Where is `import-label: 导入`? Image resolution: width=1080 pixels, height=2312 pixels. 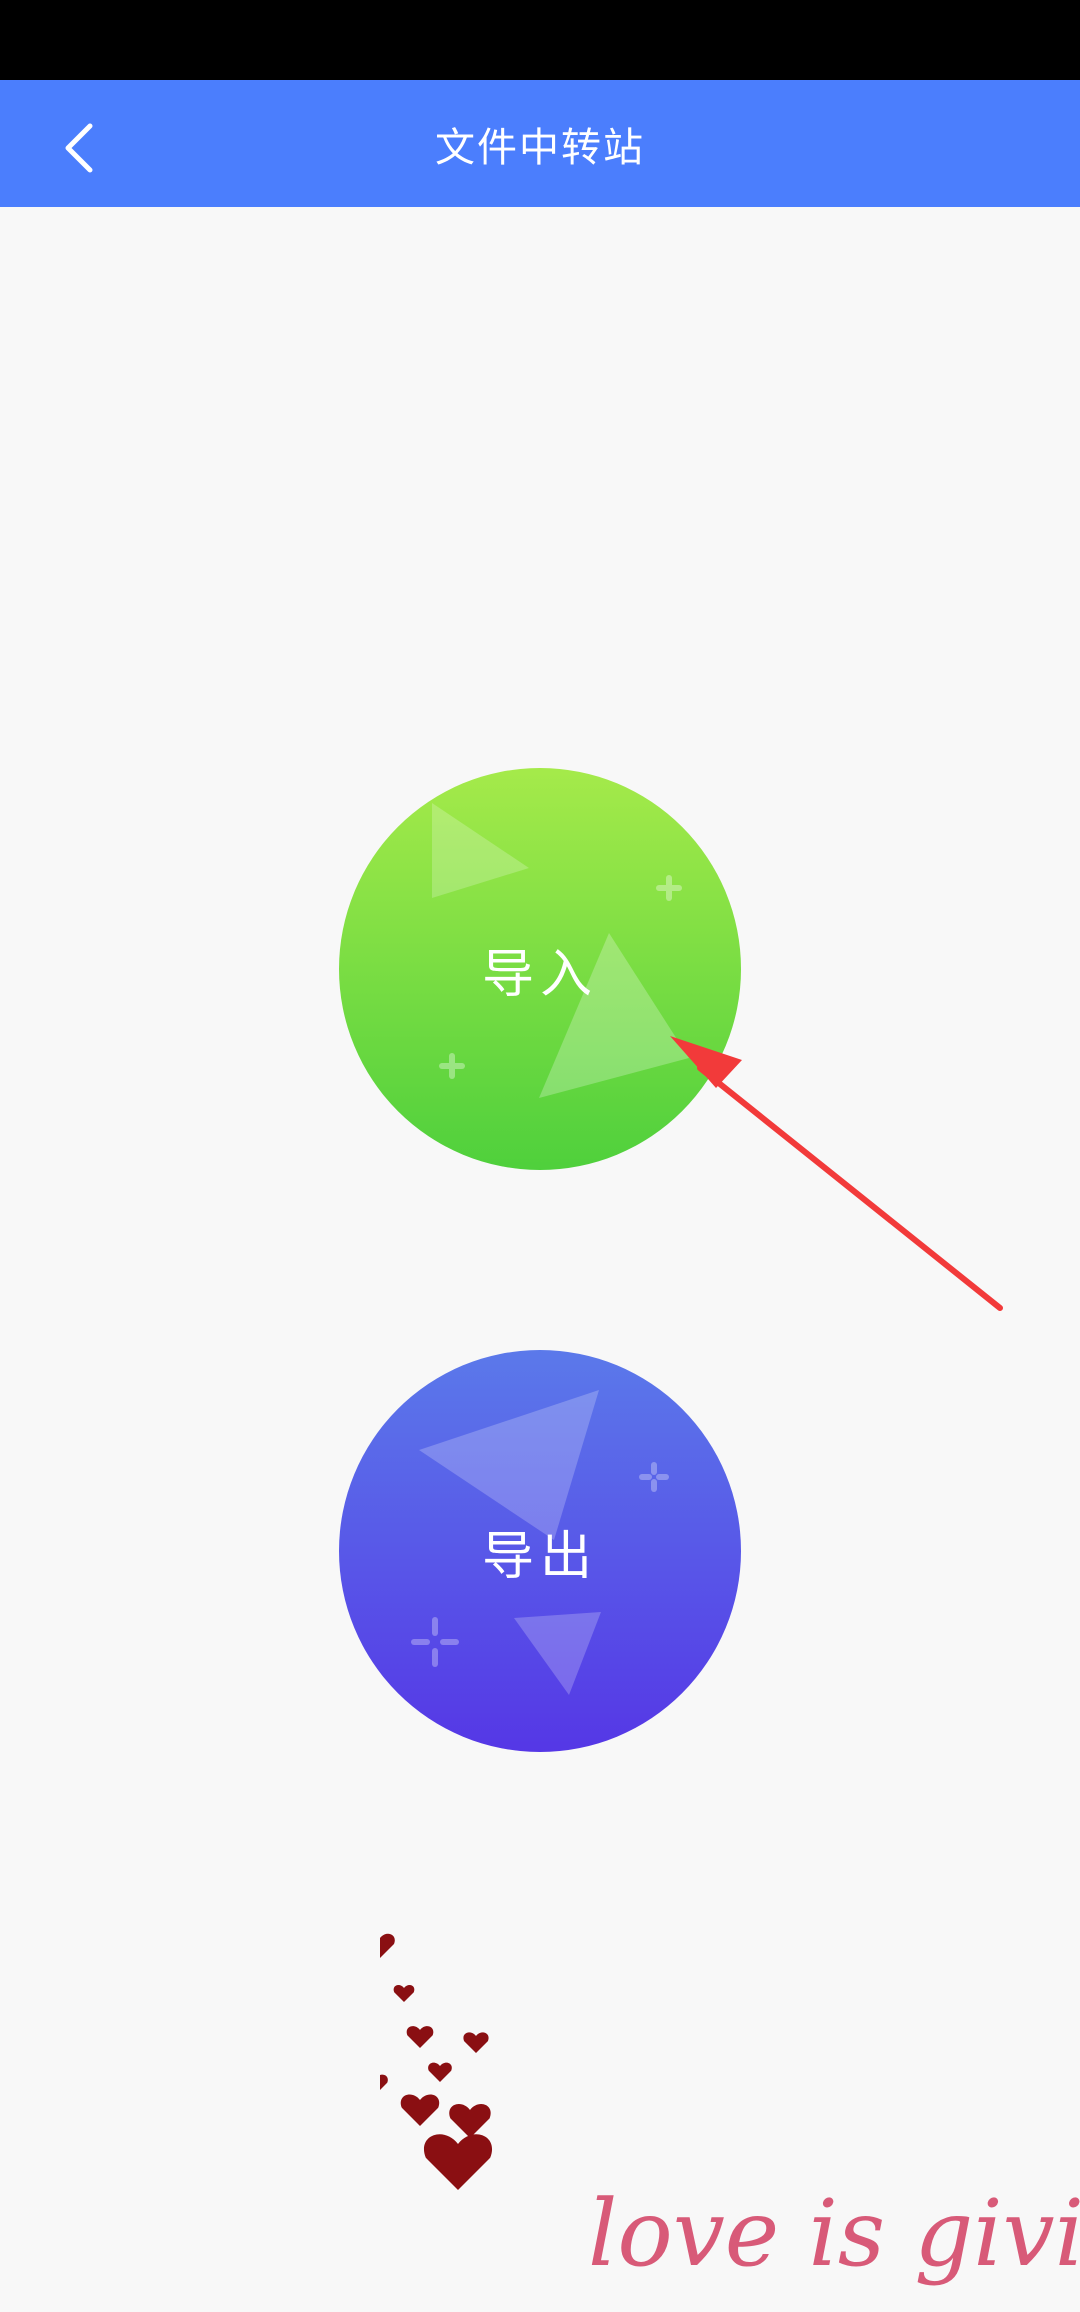 import-label: 导入 is located at coordinates (539, 974).